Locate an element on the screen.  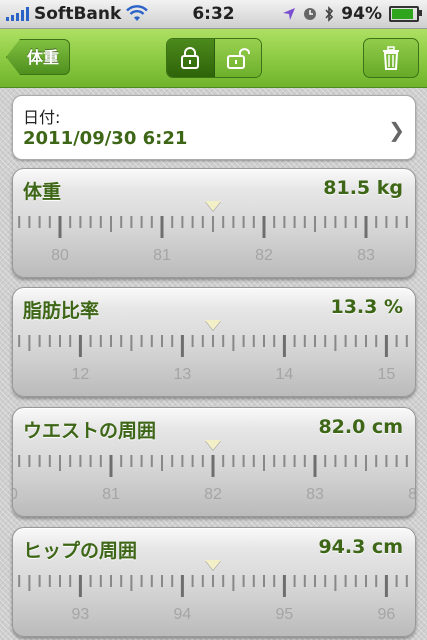
ruler-scale: 80 81 82 83 84 is located at coordinates (214, 479).